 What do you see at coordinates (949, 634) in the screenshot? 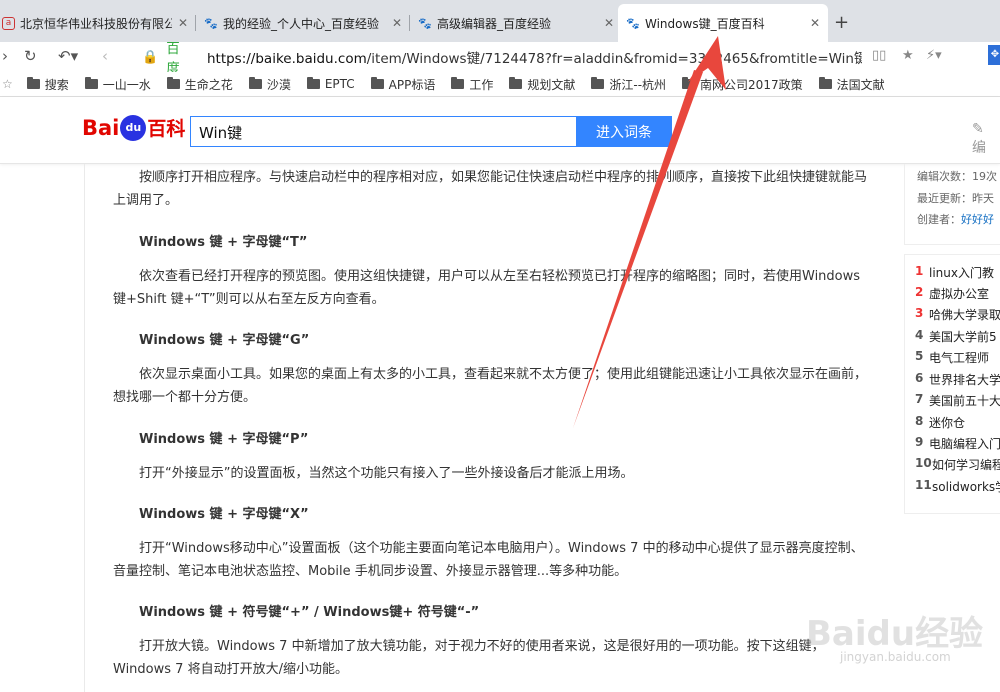
I see `watermark-cn: 经验` at bounding box center [949, 634].